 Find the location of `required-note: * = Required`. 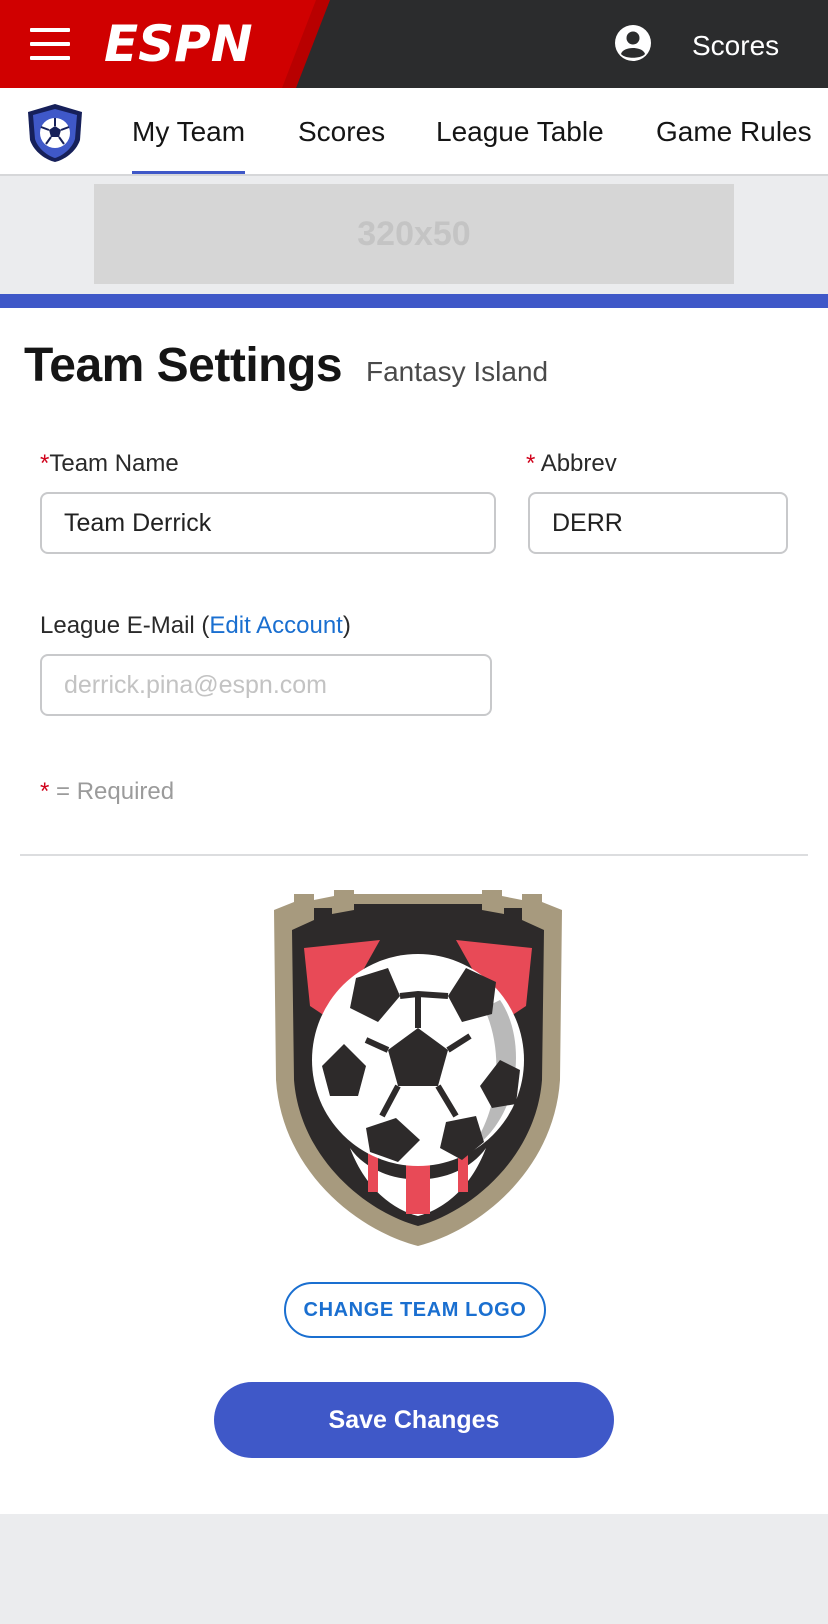

required-note: * = Required is located at coordinates (107, 792).